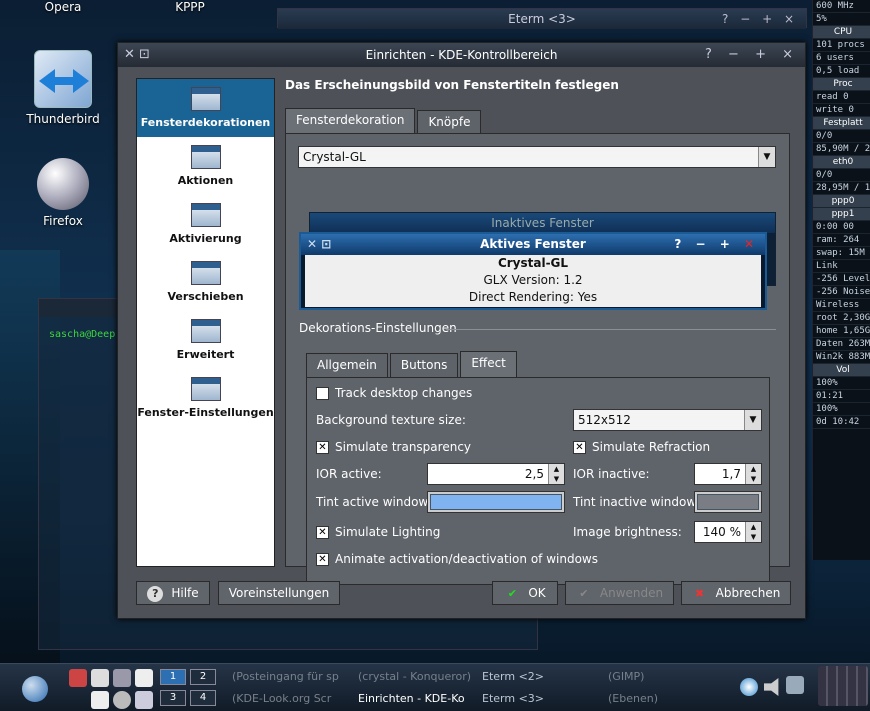  What do you see at coordinates (173, 698) in the screenshot?
I see `pager-desktop-3: 3` at bounding box center [173, 698].